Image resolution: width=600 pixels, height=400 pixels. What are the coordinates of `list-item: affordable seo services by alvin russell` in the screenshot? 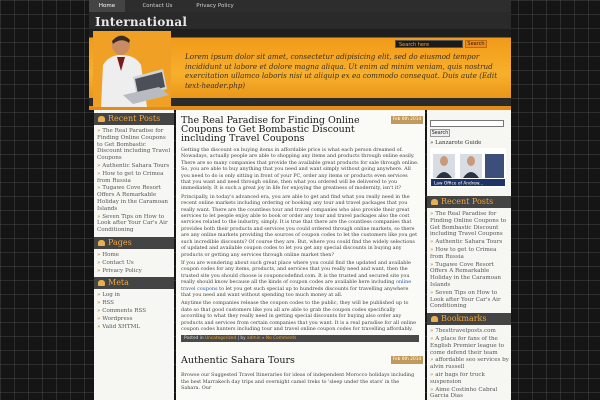 It's located at (469, 364).